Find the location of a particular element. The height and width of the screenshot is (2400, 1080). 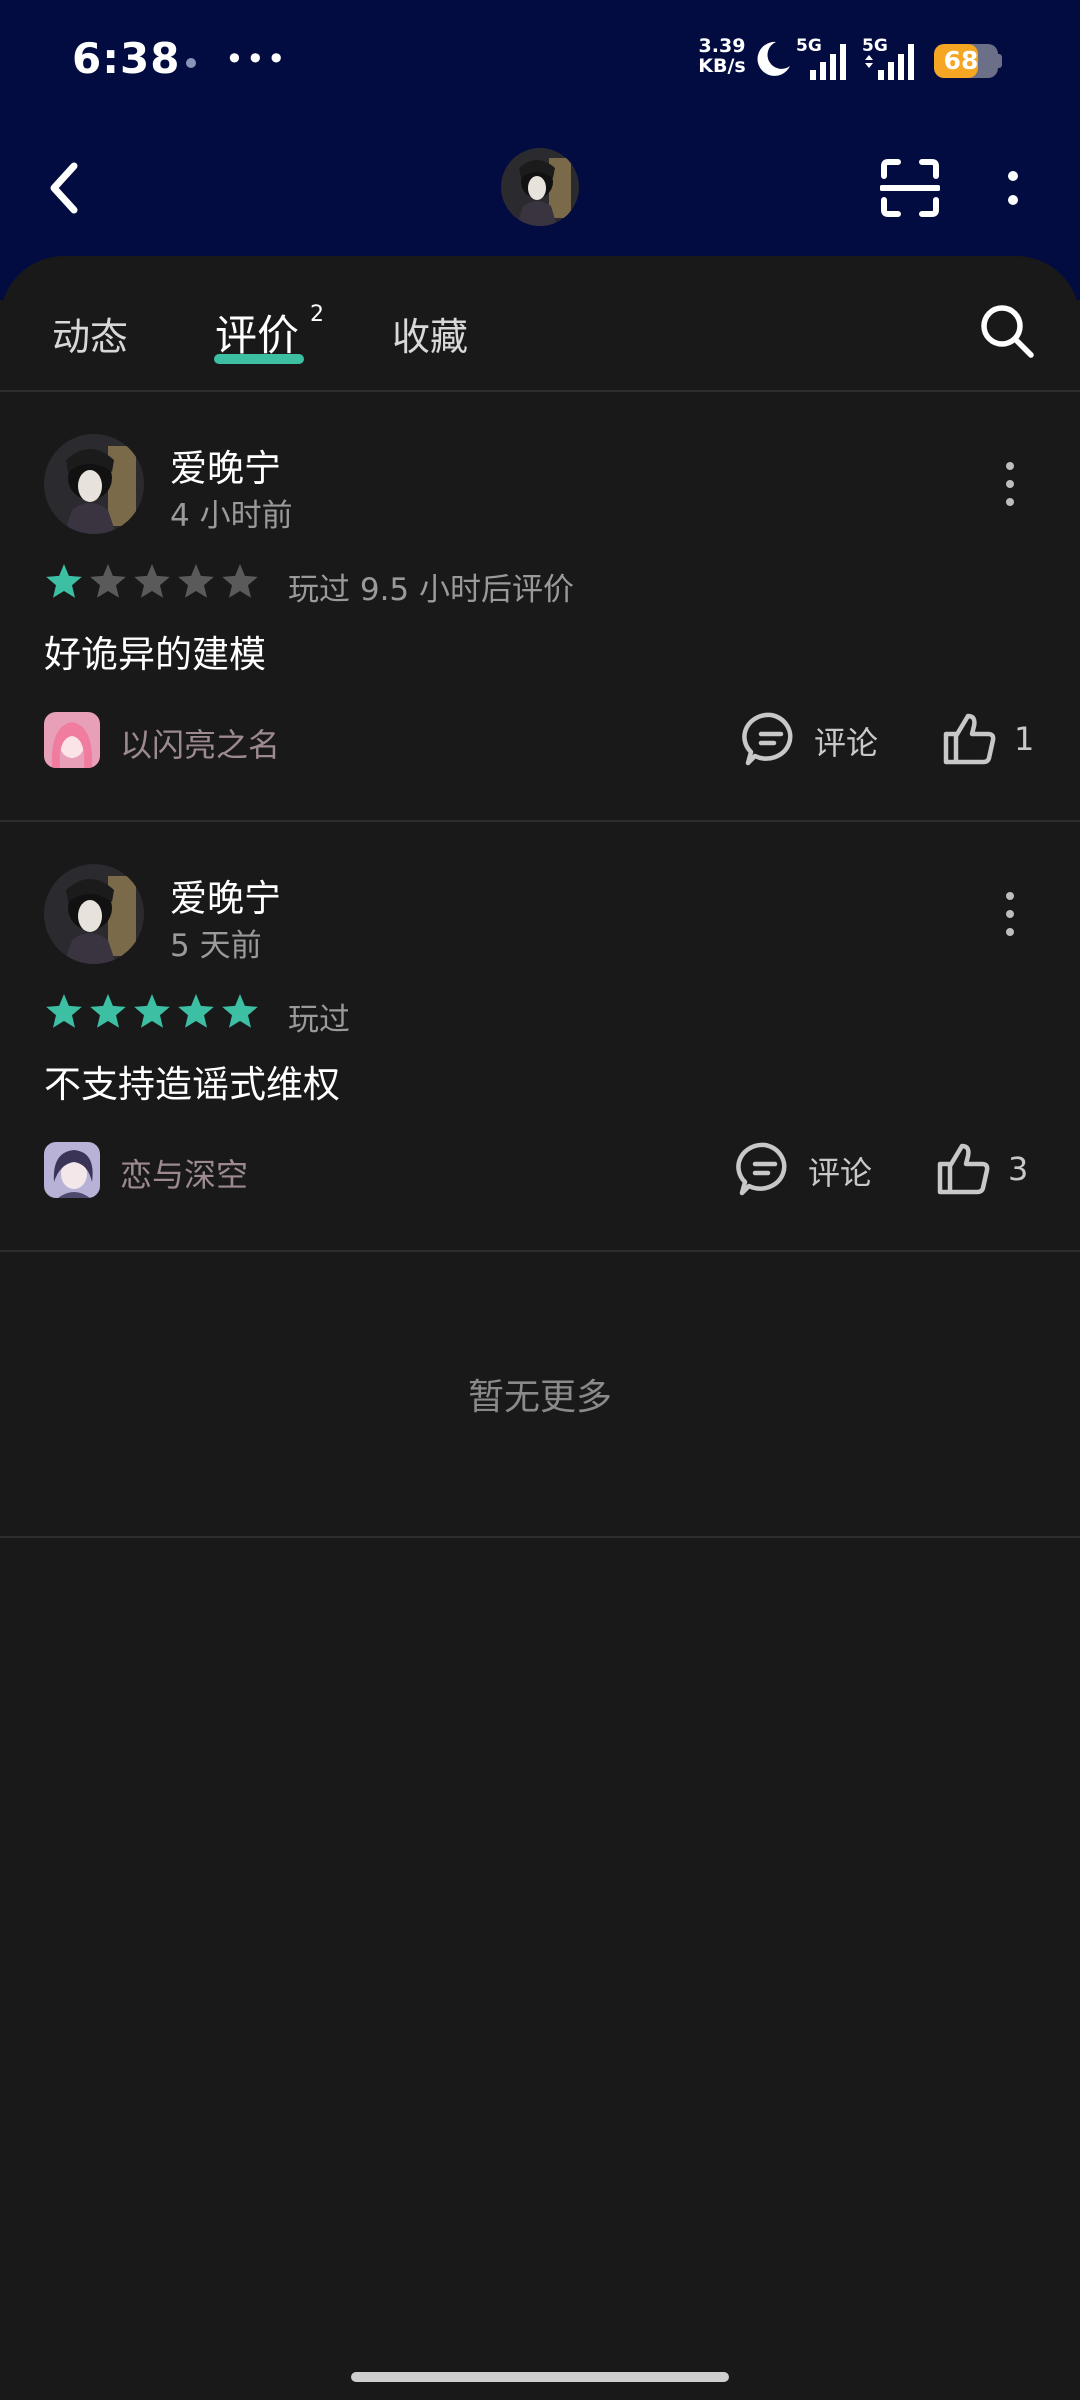

status-time: 6:38 is located at coordinates (126, 58).